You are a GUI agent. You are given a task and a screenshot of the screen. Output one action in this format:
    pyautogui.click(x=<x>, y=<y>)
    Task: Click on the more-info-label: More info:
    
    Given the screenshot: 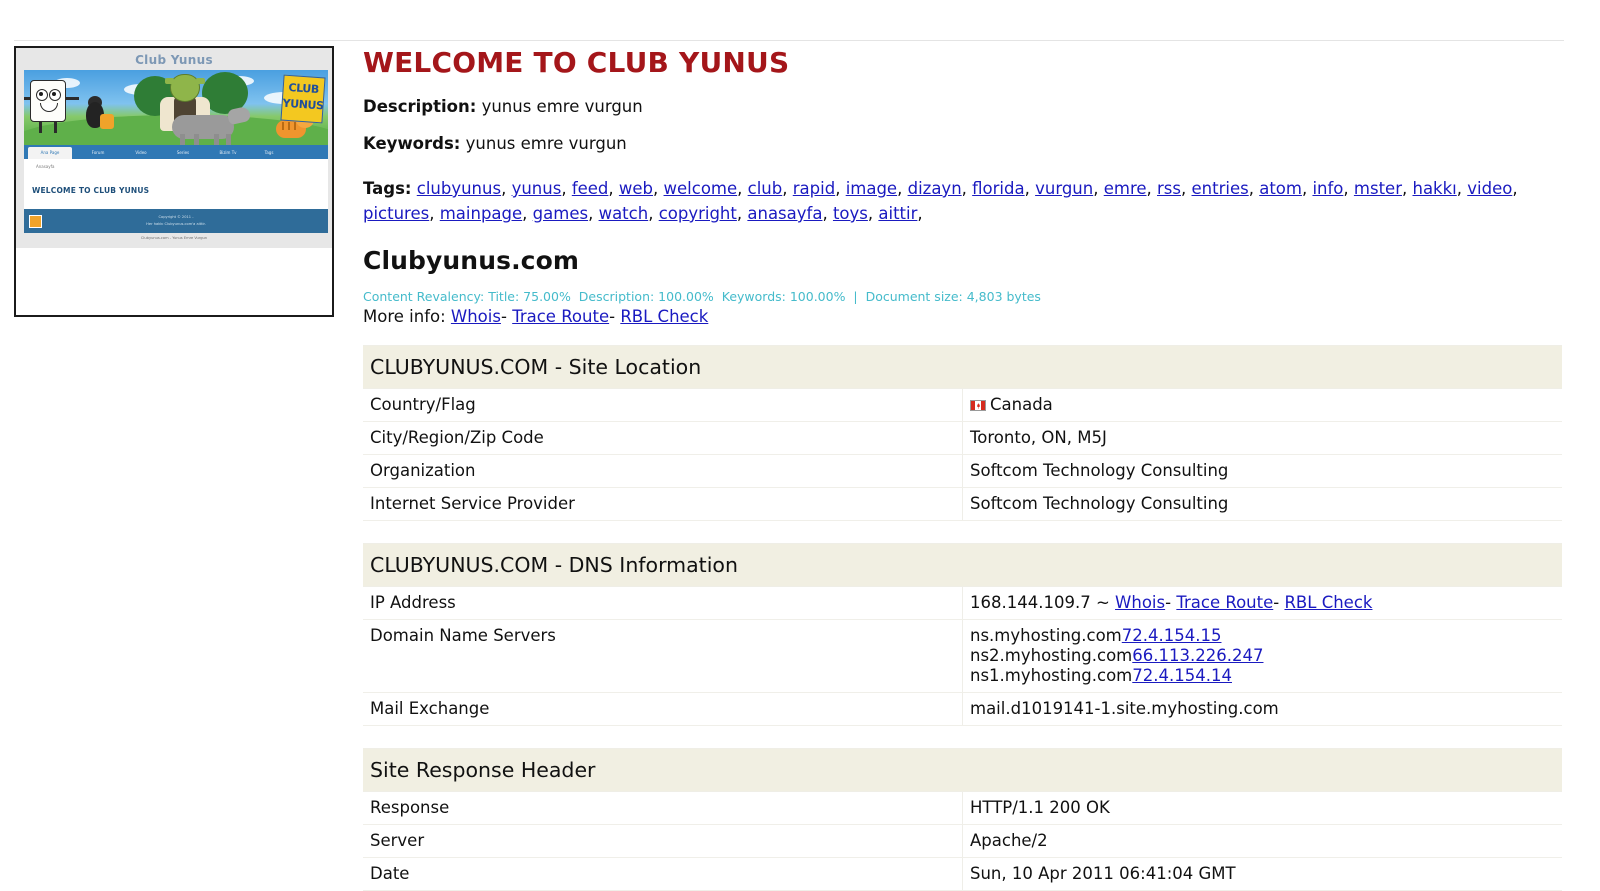 What is the action you would take?
    pyautogui.click(x=404, y=316)
    